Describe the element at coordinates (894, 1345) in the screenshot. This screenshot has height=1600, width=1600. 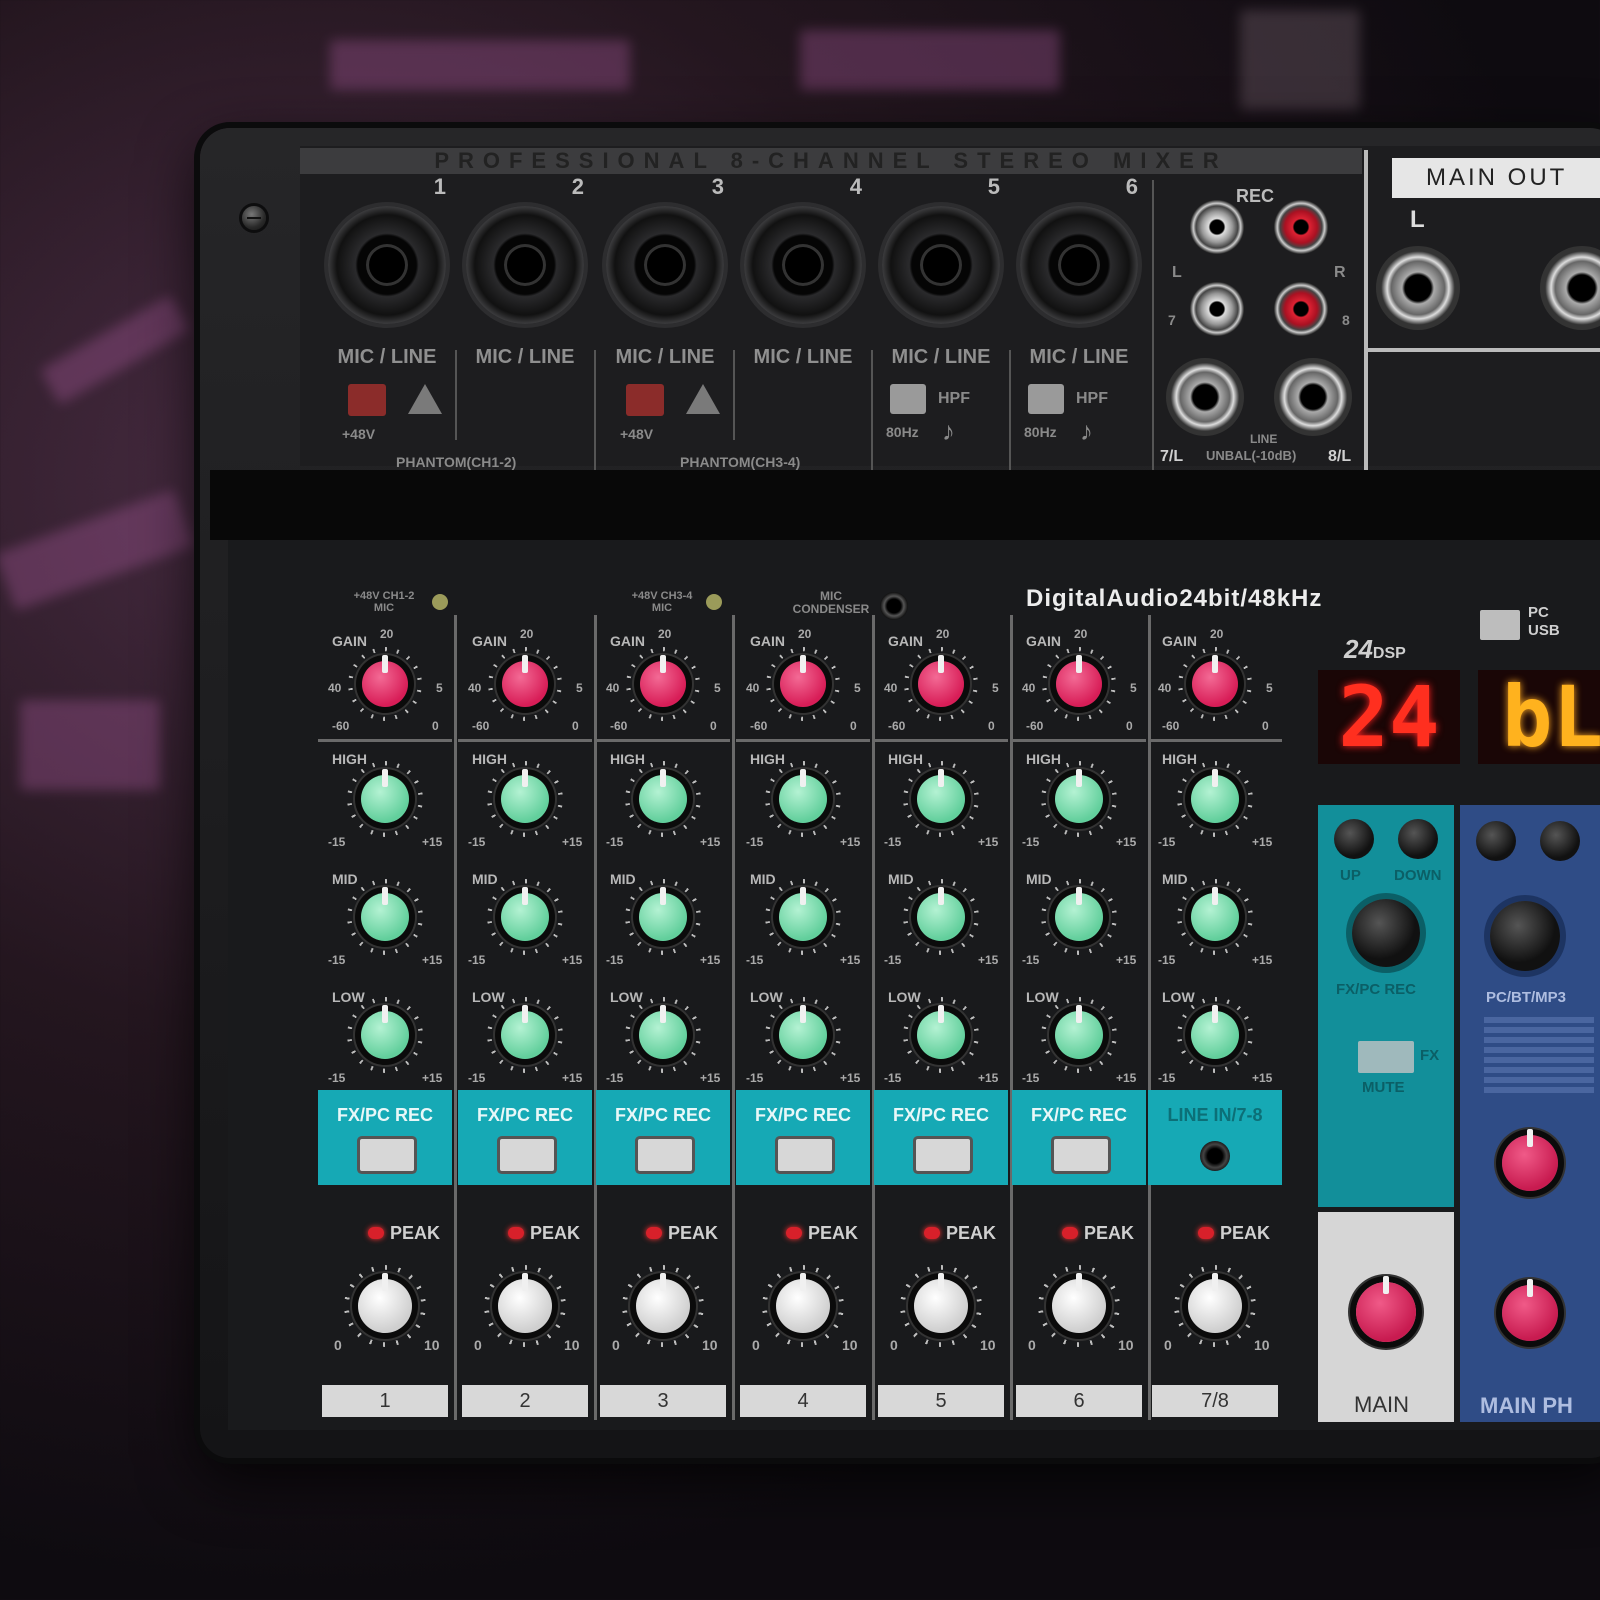
I see `vol-min-label: 0` at that location.